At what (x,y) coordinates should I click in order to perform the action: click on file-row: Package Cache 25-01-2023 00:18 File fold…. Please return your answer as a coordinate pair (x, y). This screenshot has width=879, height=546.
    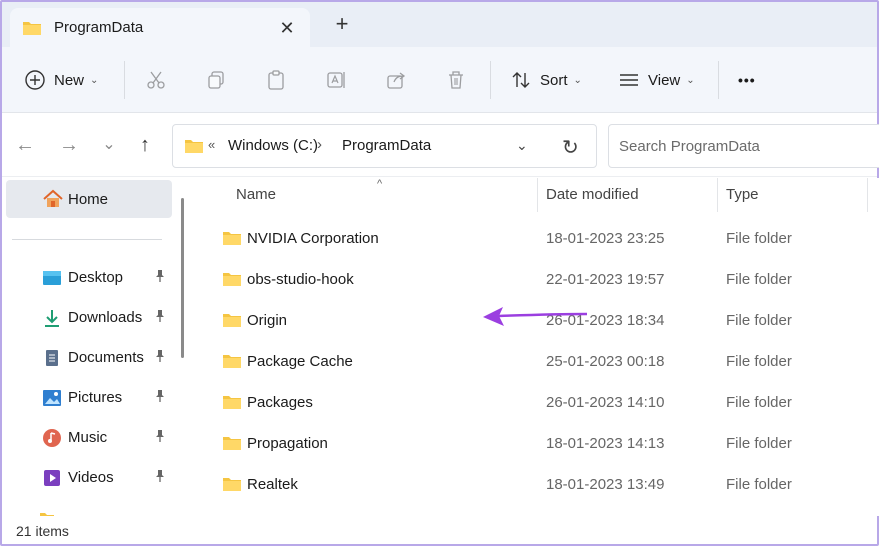
    Looking at the image, I should click on (537, 361).